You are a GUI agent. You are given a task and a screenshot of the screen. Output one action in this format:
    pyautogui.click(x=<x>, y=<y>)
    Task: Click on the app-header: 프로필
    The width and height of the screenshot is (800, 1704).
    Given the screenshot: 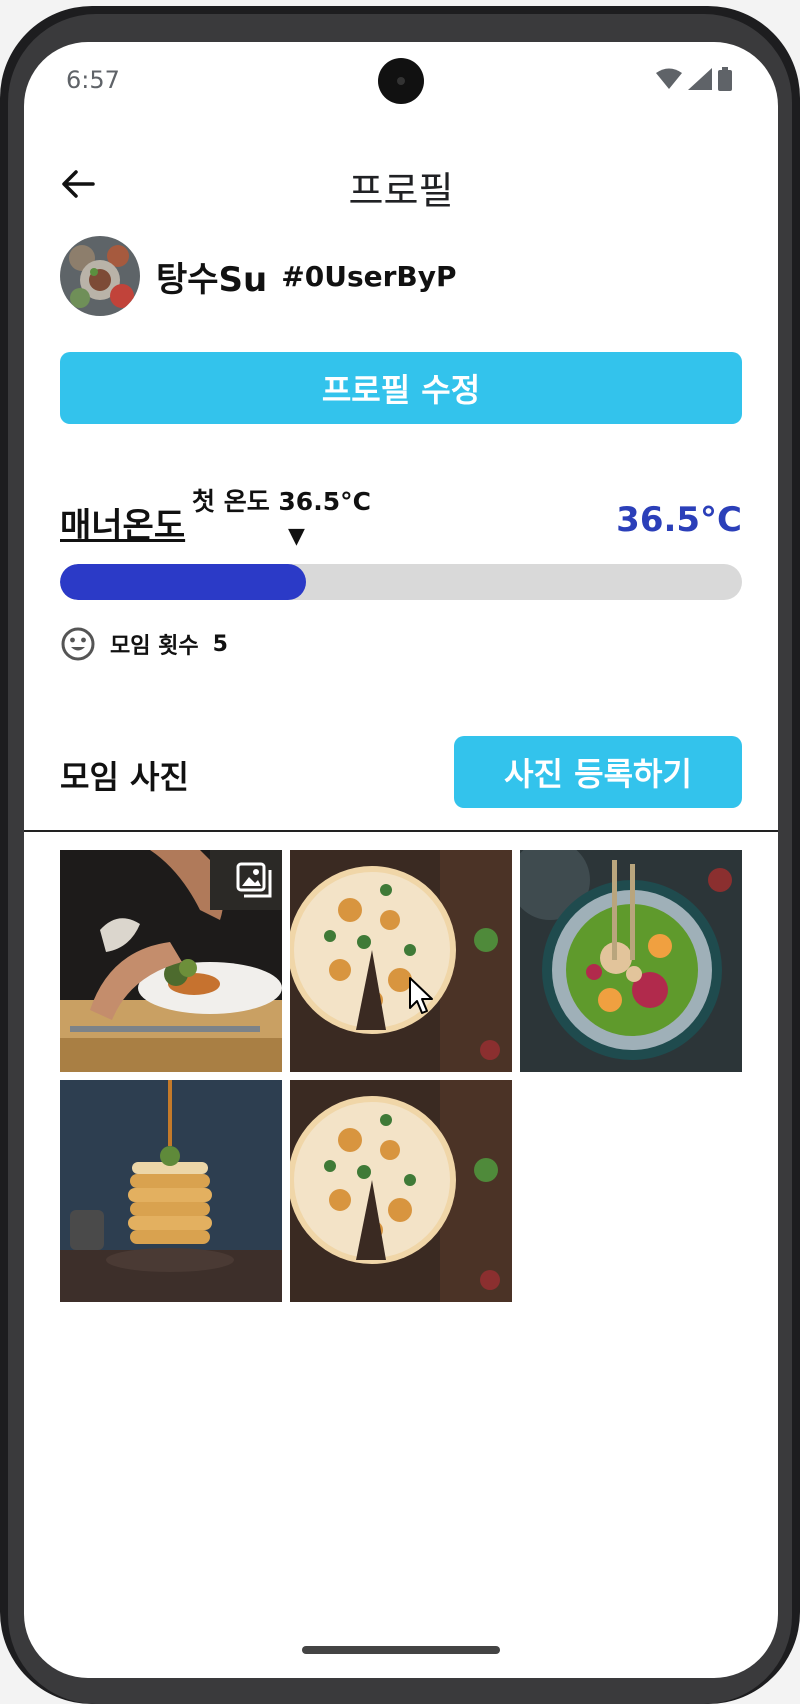 What is the action you would take?
    pyautogui.click(x=401, y=185)
    